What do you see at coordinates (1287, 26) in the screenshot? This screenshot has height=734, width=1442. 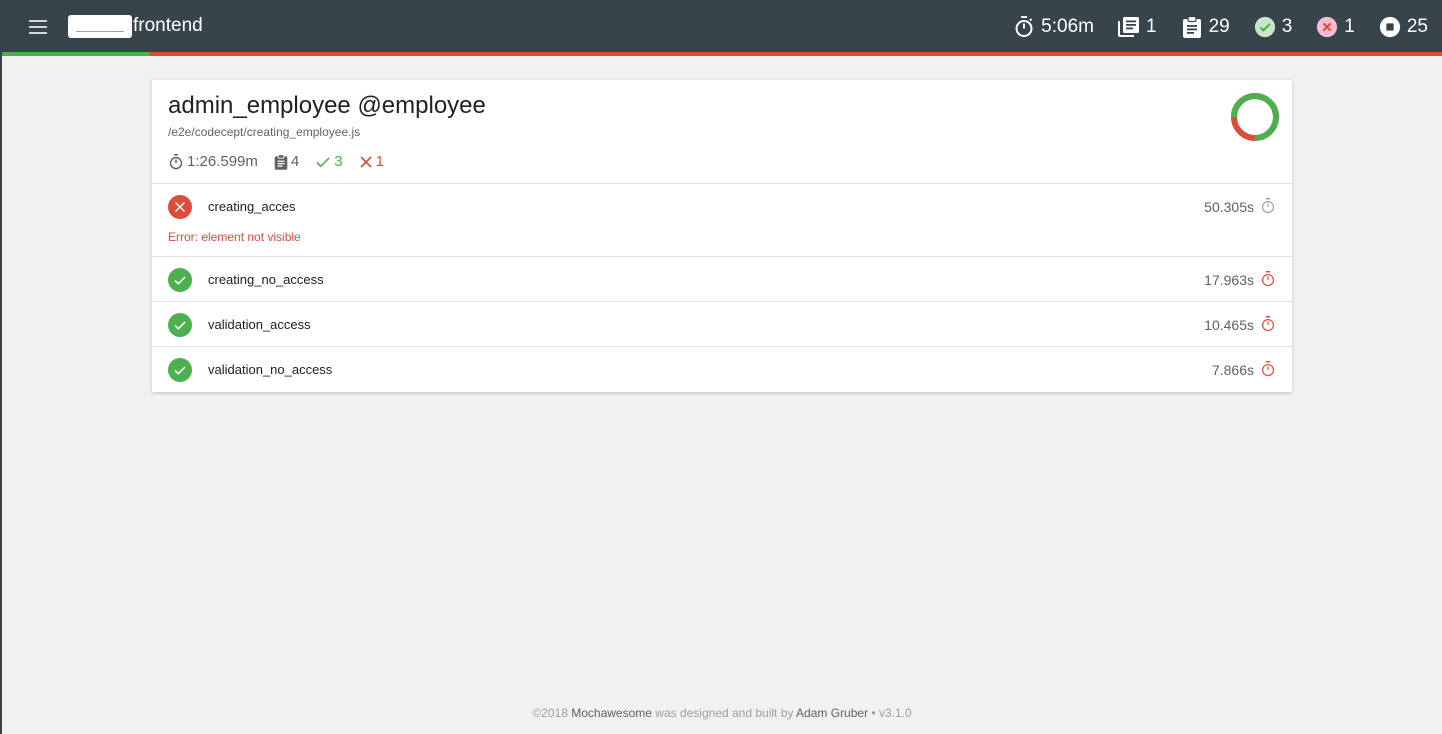 I see `stat-passes-value: 3` at bounding box center [1287, 26].